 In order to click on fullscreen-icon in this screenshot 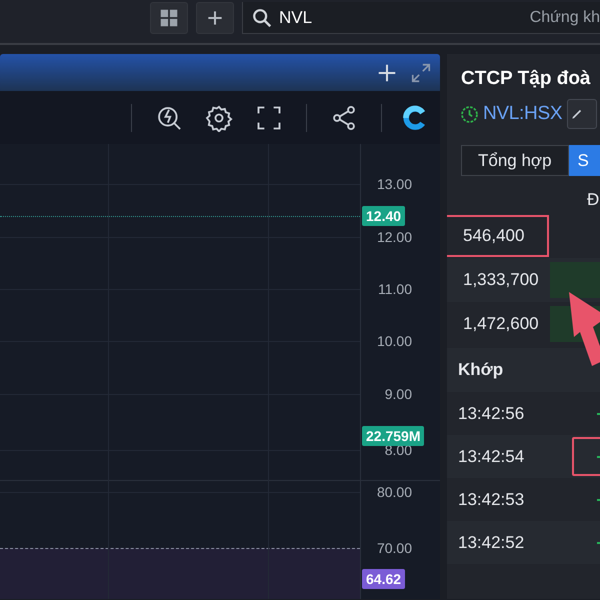, I will do `click(269, 118)`.